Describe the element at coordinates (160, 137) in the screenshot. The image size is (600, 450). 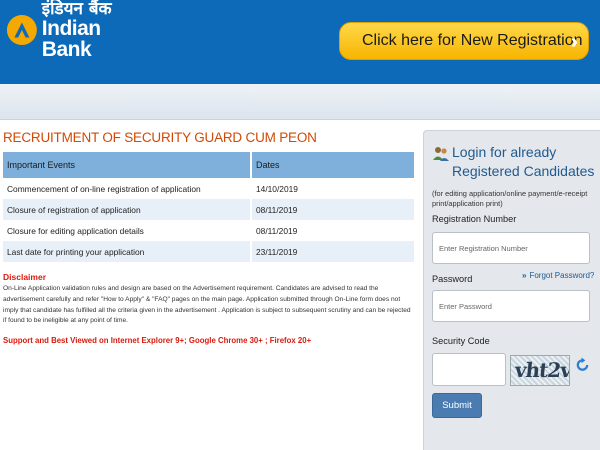
I see `page-title: RECRUITMENT OF SECURITY GUARD CUM PEON` at that location.